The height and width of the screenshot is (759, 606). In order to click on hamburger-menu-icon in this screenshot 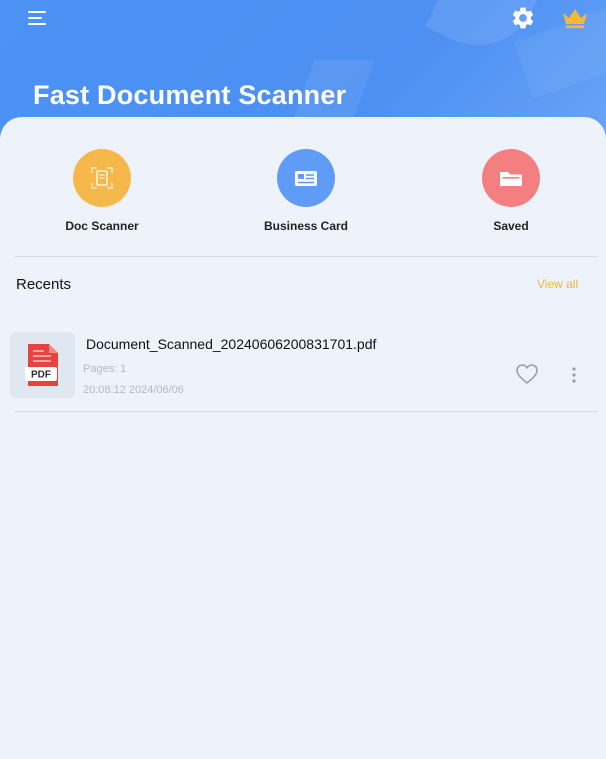, I will do `click(39, 19)`.